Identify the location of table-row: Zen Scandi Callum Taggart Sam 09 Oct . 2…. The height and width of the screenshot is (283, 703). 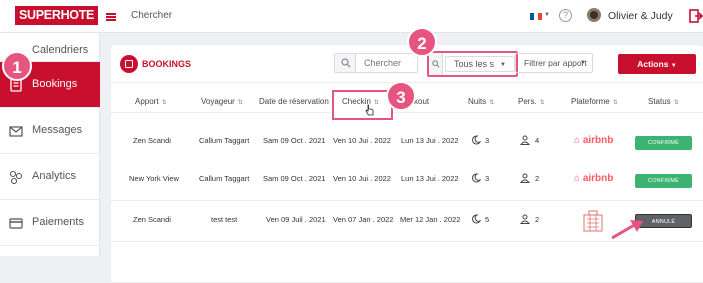
(407, 143).